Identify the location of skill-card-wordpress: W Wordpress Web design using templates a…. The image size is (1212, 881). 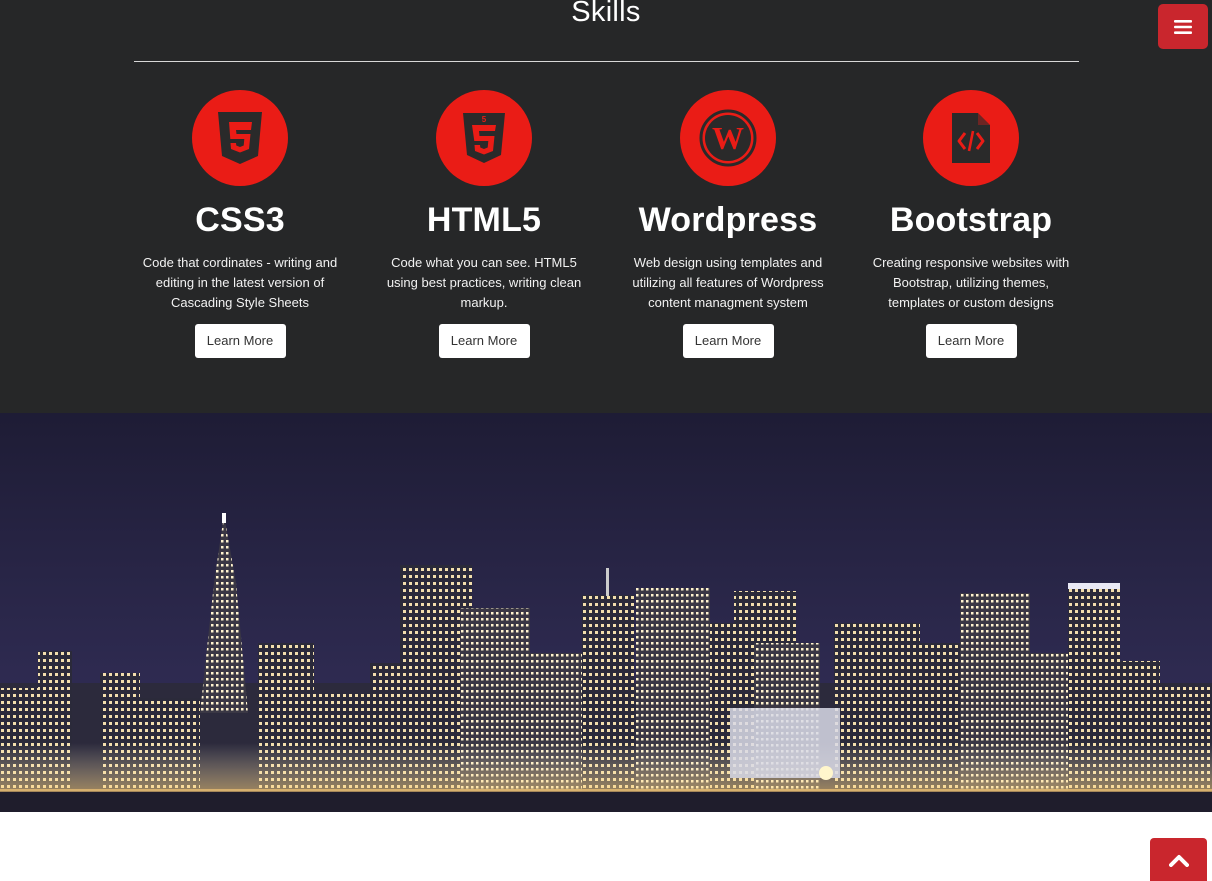
(728, 224).